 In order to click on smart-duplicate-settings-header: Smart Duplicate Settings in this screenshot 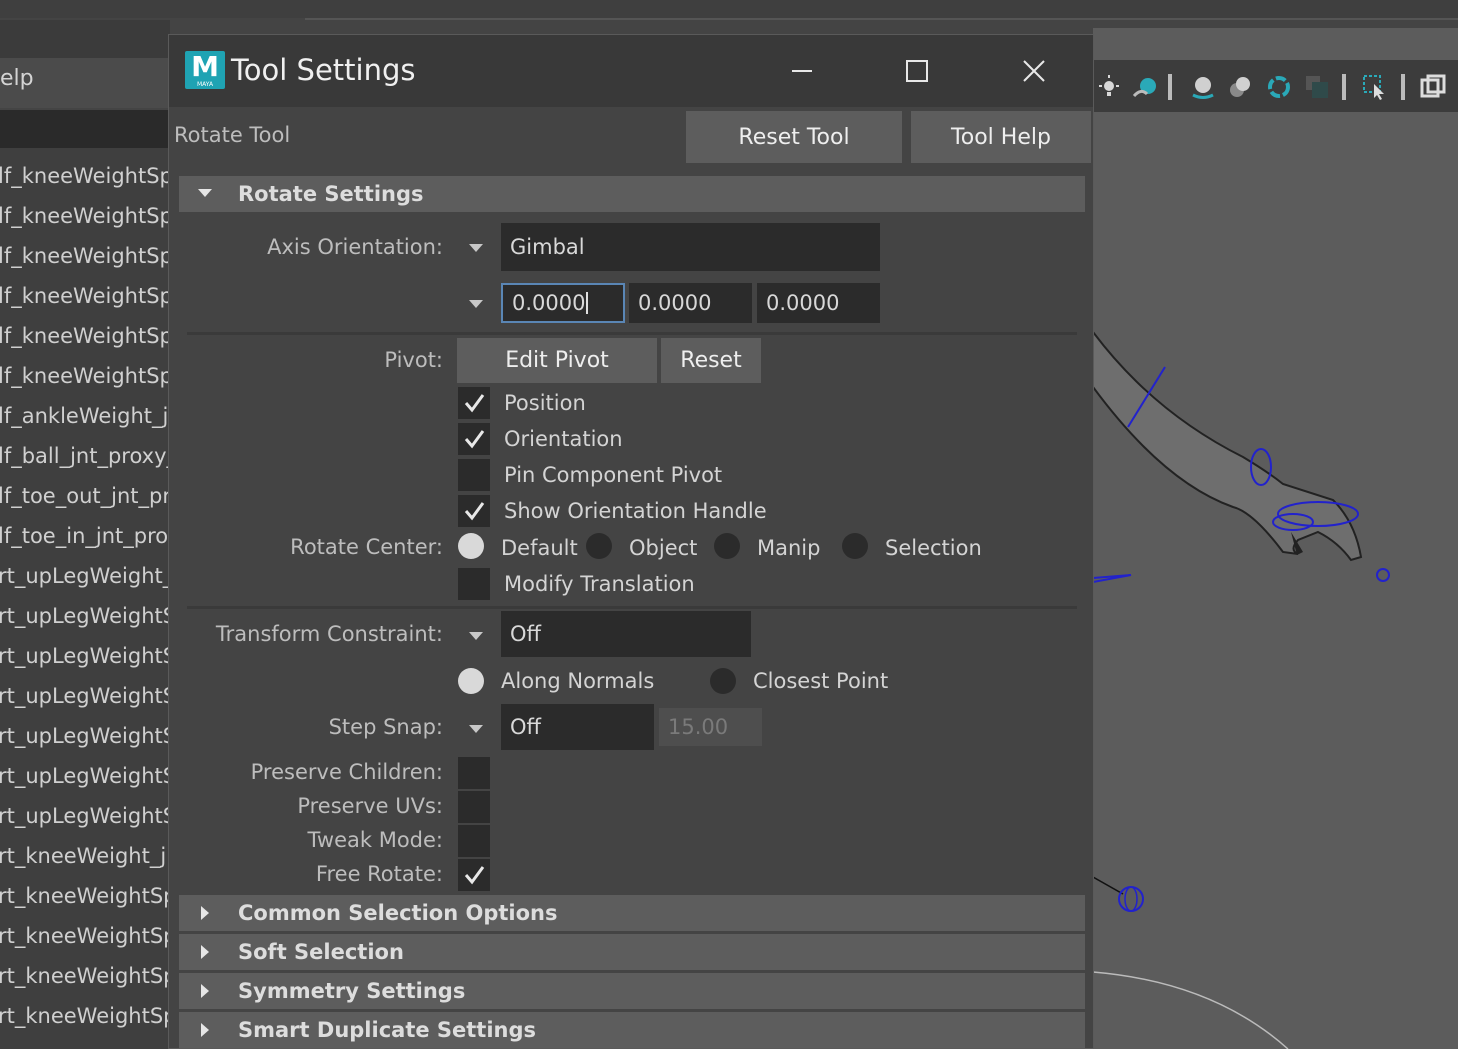, I will do `click(632, 1030)`.